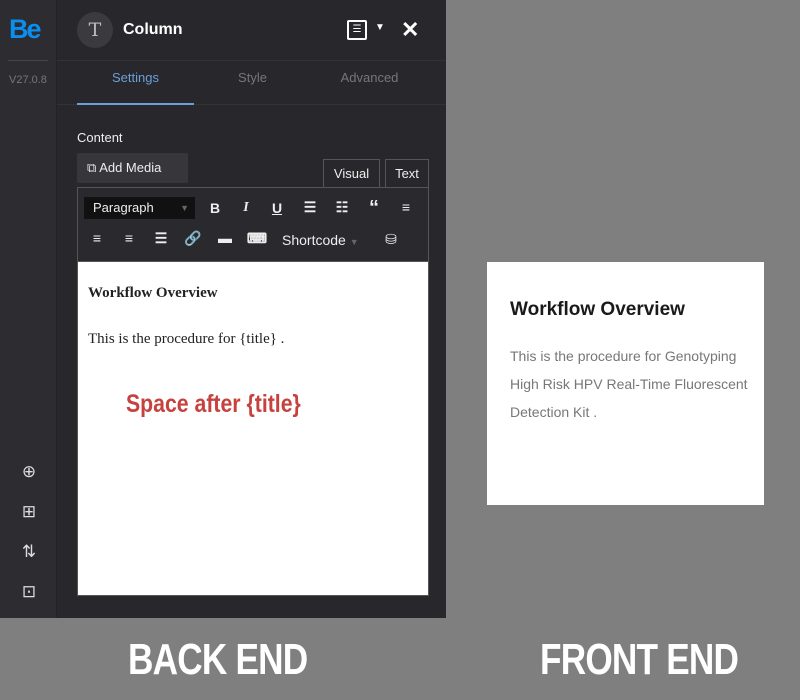 This screenshot has height=700, width=800. I want to click on front-end-label: FRONT END, so click(639, 659).